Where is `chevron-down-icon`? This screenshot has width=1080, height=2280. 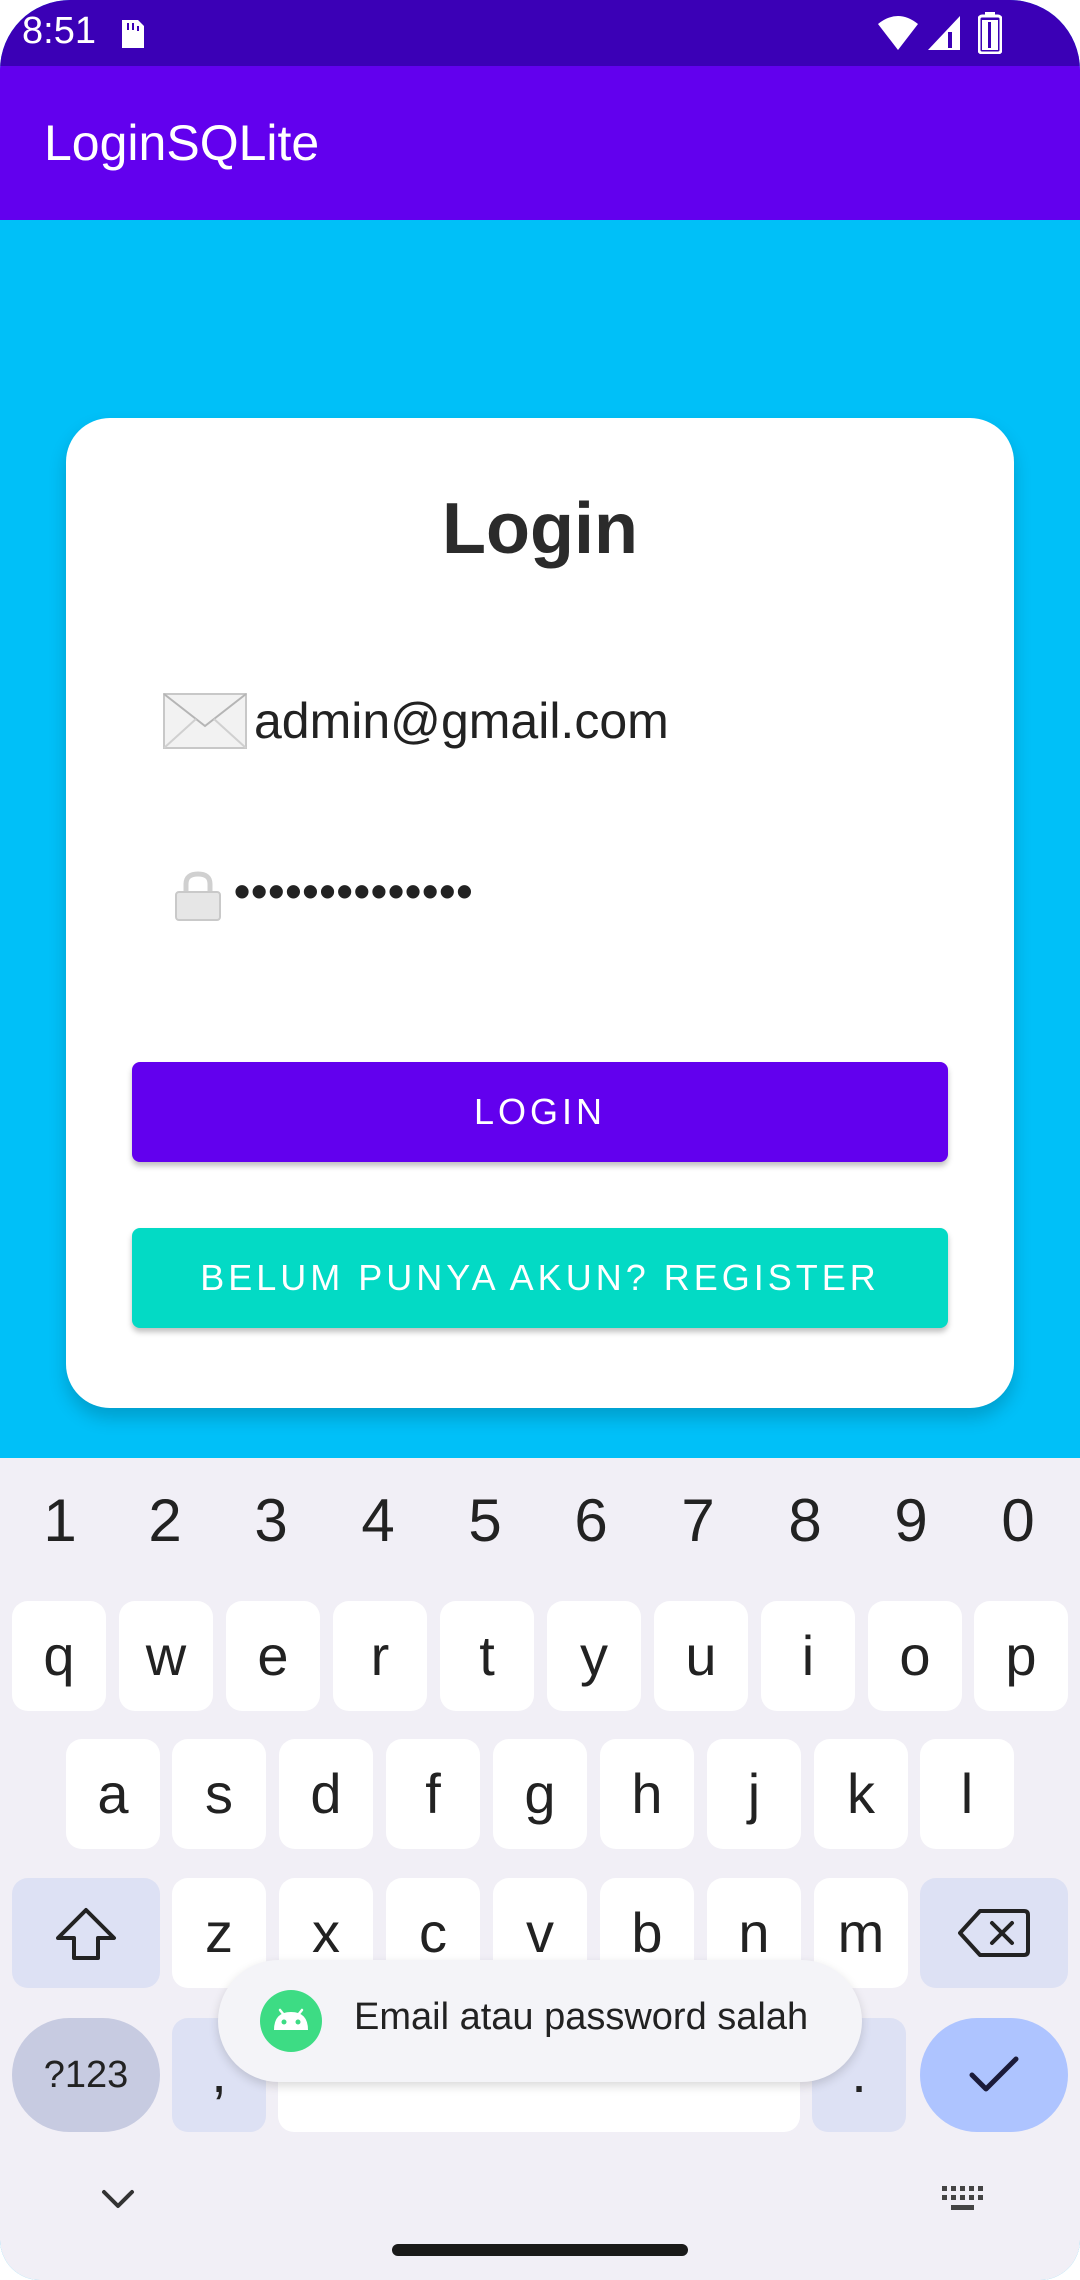
chevron-down-icon is located at coordinates (118, 2200).